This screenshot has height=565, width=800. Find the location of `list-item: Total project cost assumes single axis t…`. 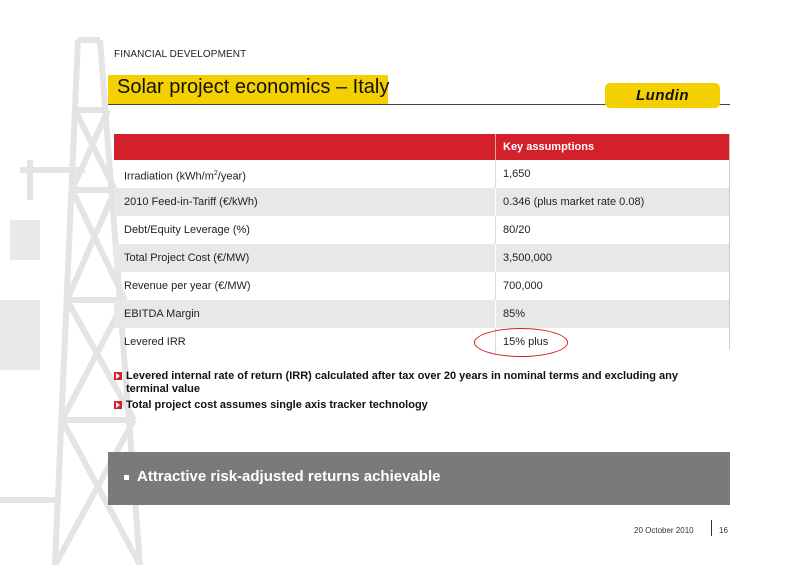

list-item: Total project cost assumes single axis t… is located at coordinates (414, 405).